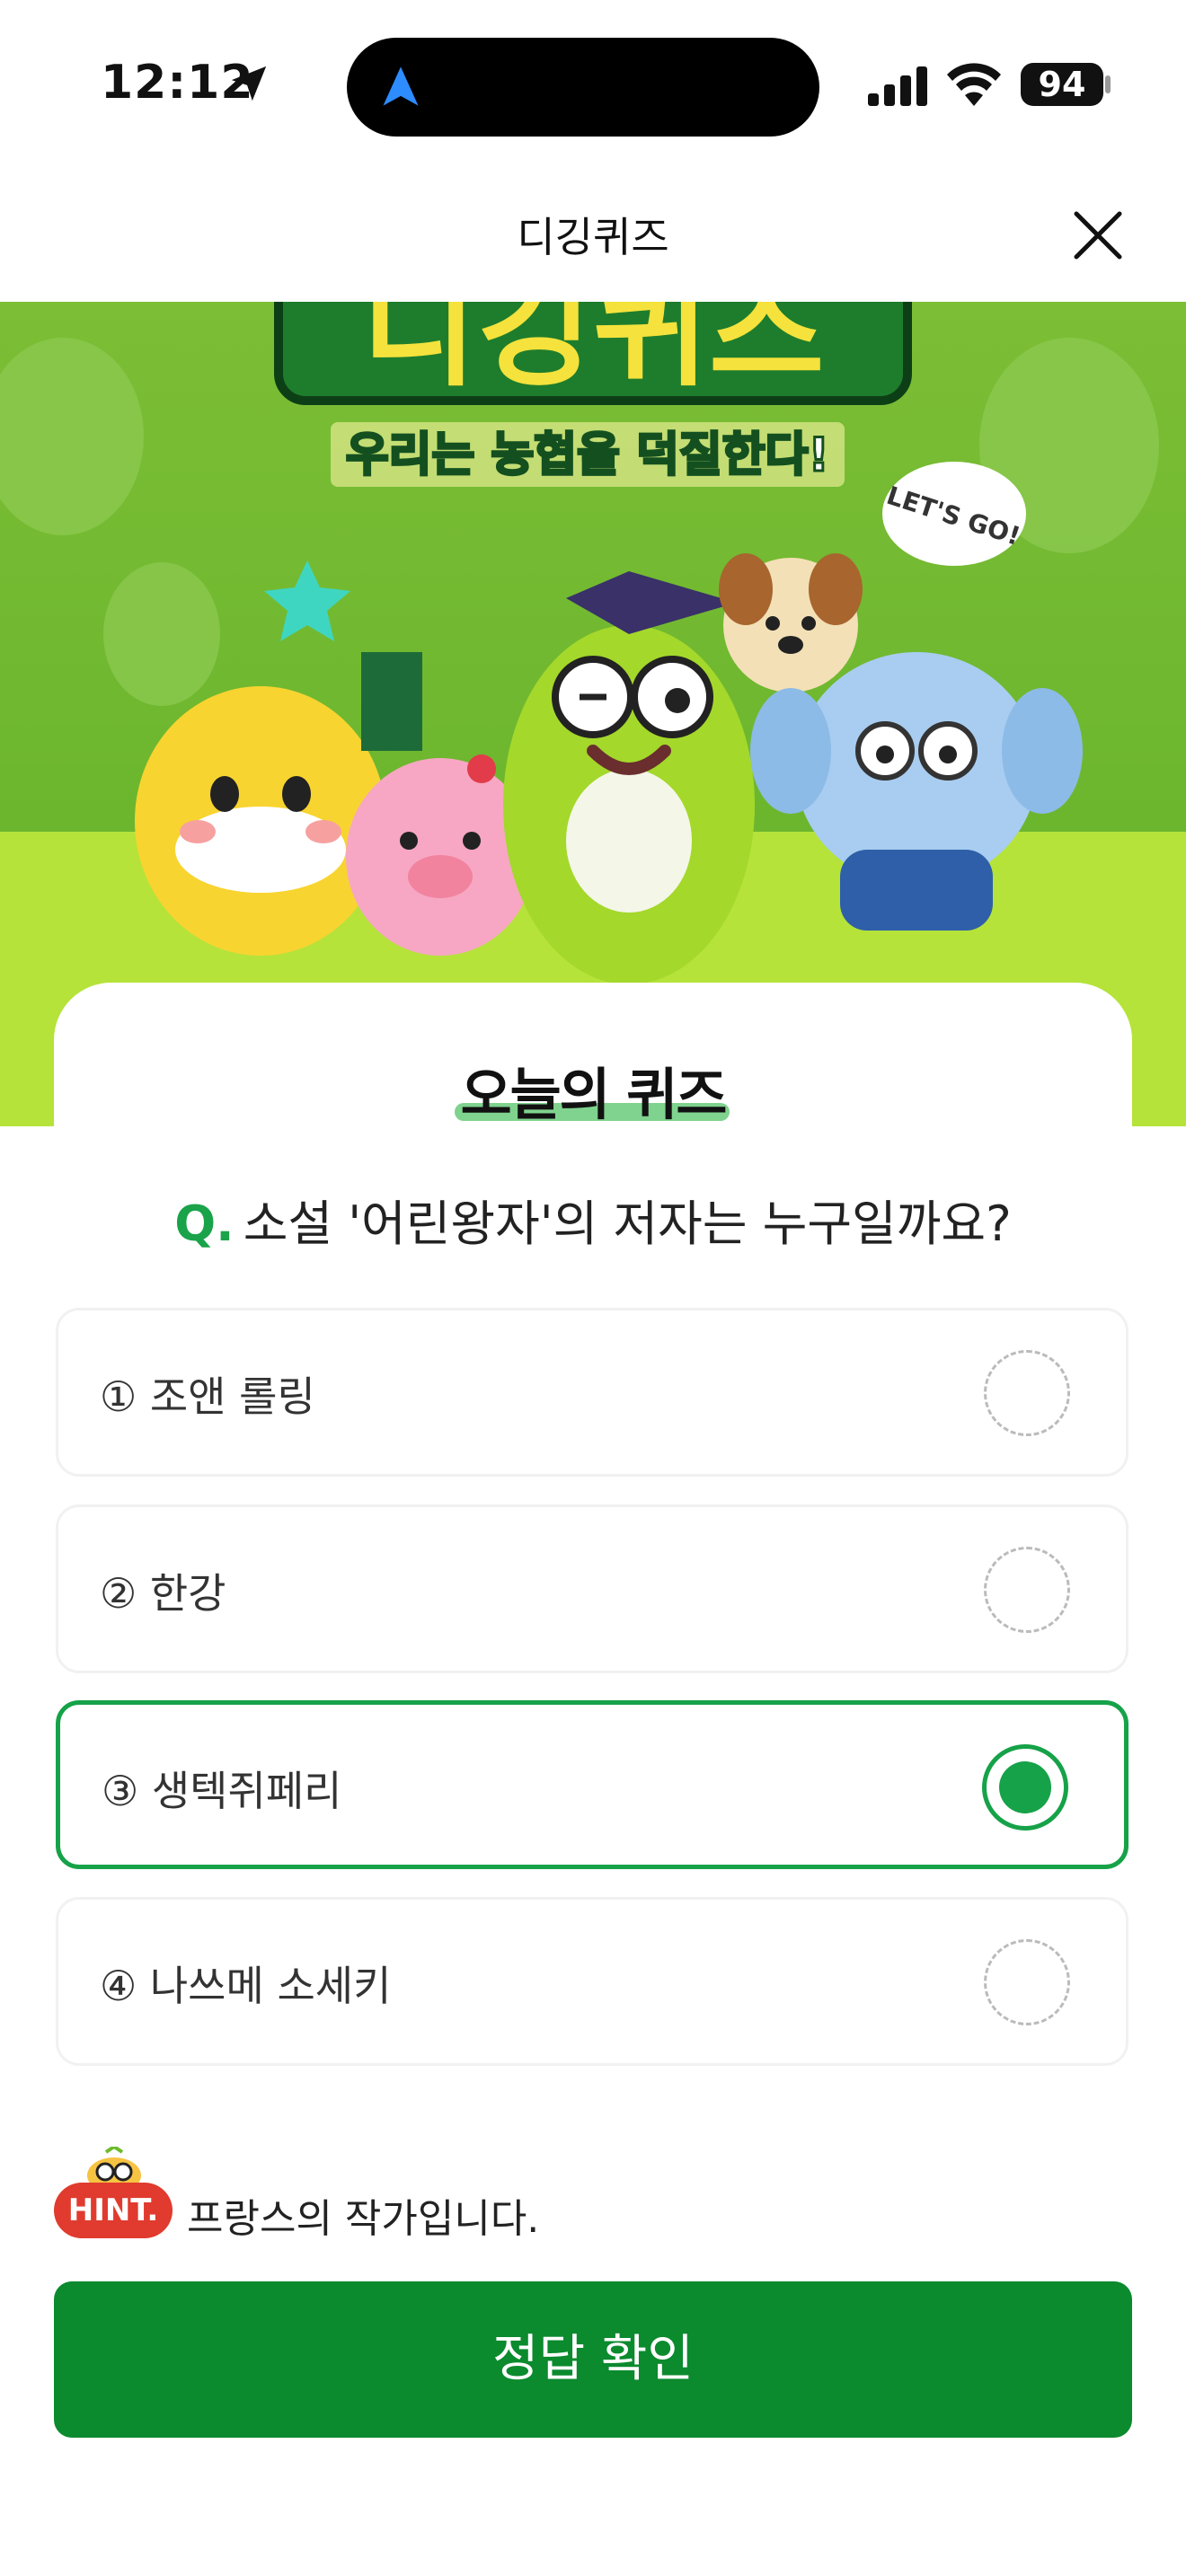 The image size is (1186, 2576). What do you see at coordinates (592, 1588) in the screenshot?
I see `answer-option-2: ② 한강` at bounding box center [592, 1588].